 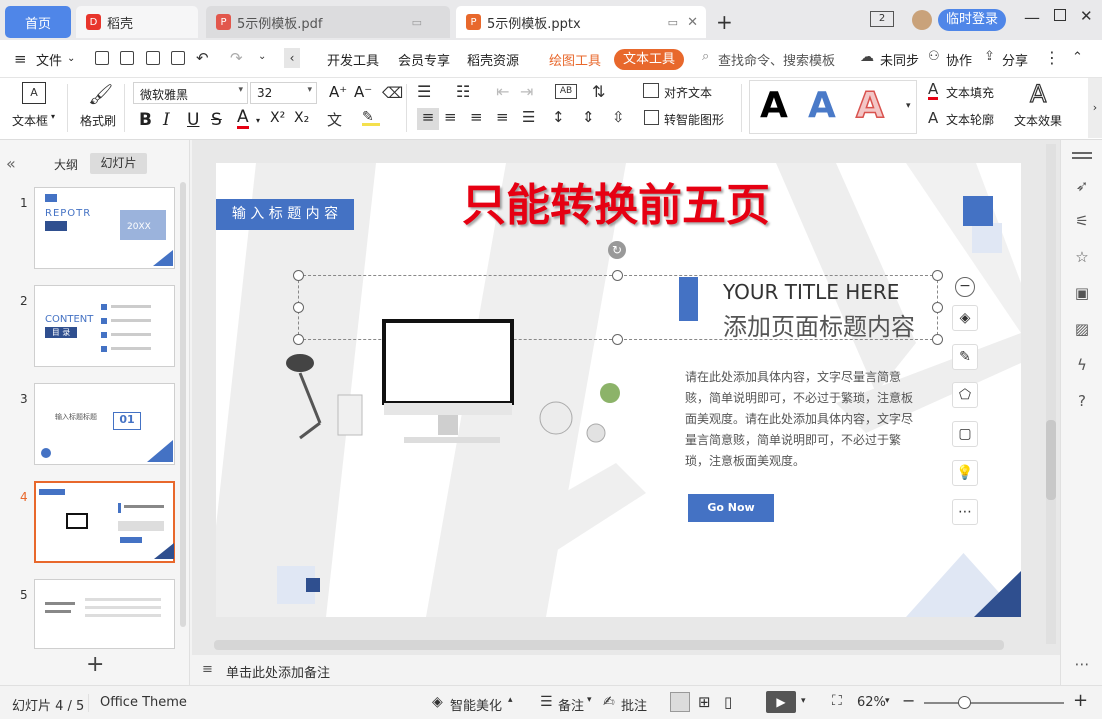 I want to click on vertical-scrollbar, so click(x=1051, y=394).